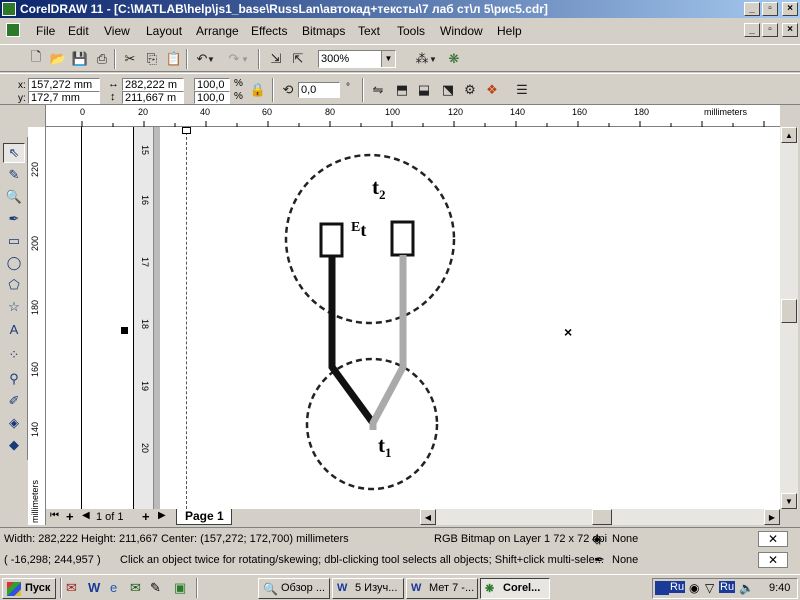 The width and height of the screenshot is (800, 600). I want to click on crop-bitmap-icon: ⬓, so click(424, 90).